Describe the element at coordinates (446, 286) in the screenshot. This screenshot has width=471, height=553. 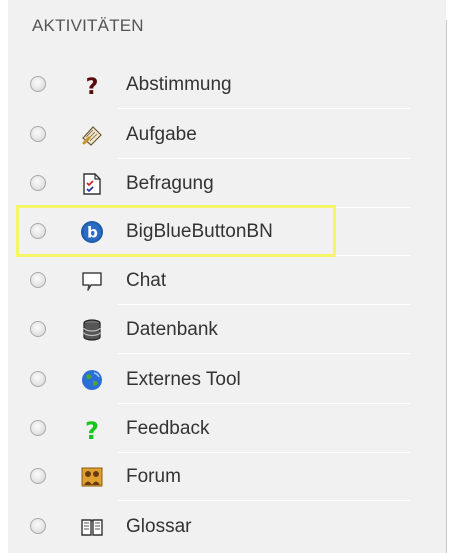
I see `panel-divider` at that location.